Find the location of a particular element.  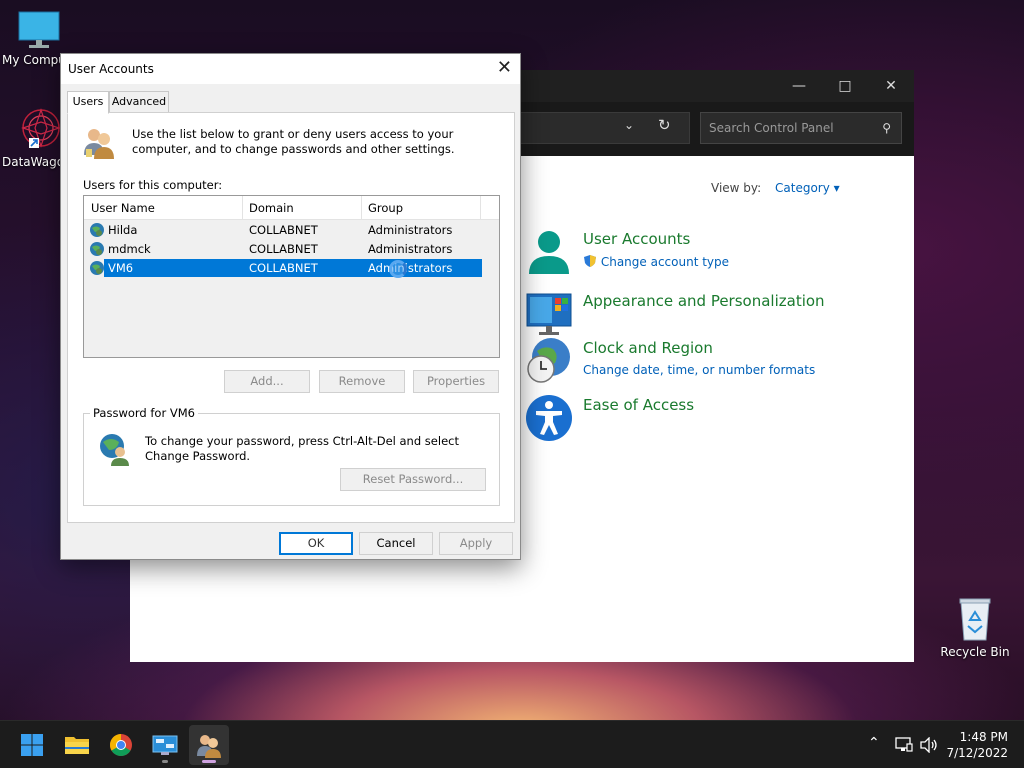

users-list-label: Users for this computer: is located at coordinates (153, 185).